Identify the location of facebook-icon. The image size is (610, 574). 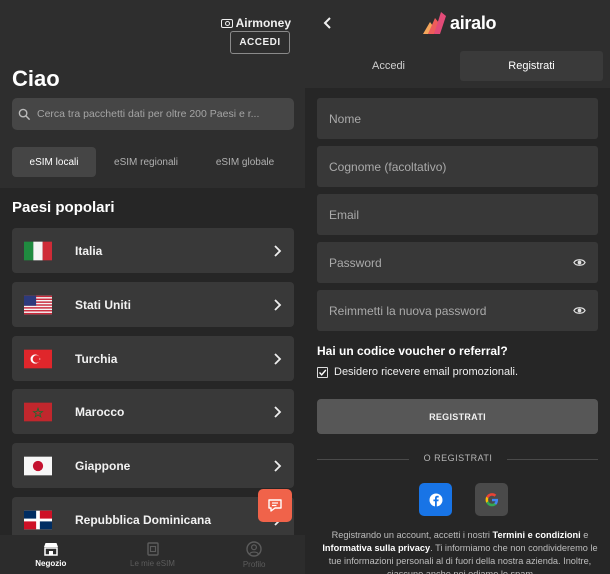
(435, 499).